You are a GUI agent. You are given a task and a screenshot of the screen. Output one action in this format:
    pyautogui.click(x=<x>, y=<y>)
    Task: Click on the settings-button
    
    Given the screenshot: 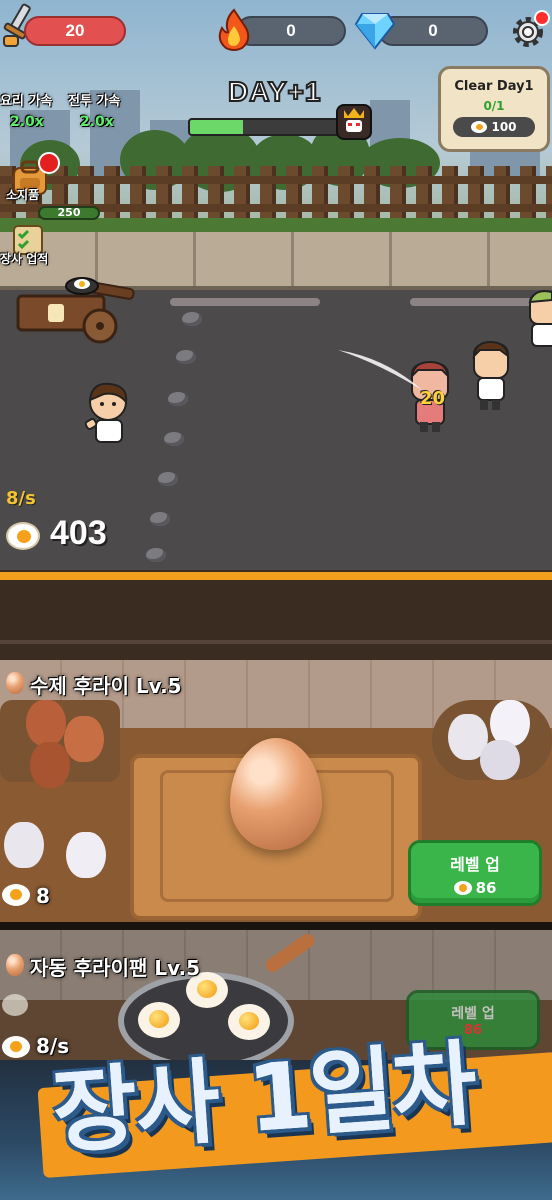 What is the action you would take?
    pyautogui.click(x=529, y=31)
    